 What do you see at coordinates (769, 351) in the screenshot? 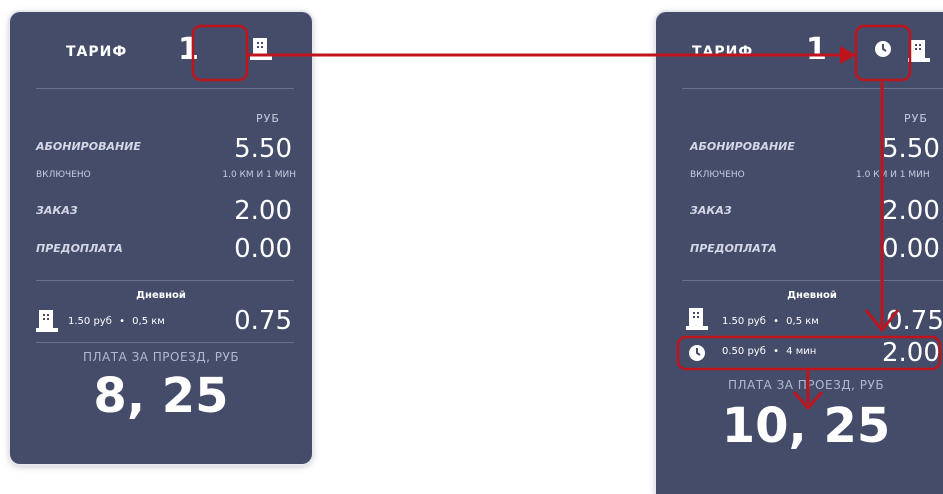
I see `time-rate: 0.50 руб • 4 мин` at bounding box center [769, 351].